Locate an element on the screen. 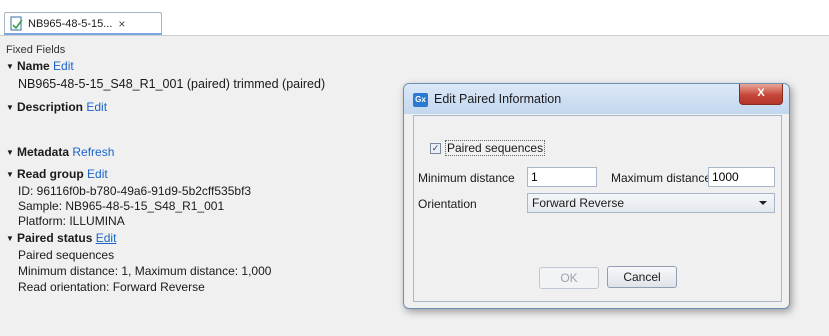 The image size is (829, 336). dialog-titlebar: Gx Edit Paired Information X is located at coordinates (596, 99).